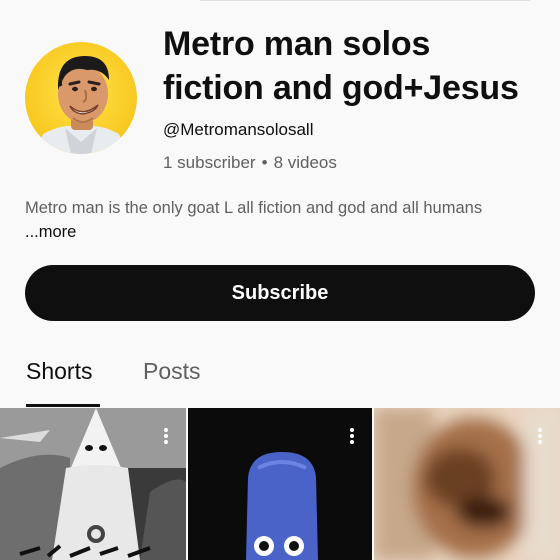  I want to click on channel-avatar, so click(81, 98).